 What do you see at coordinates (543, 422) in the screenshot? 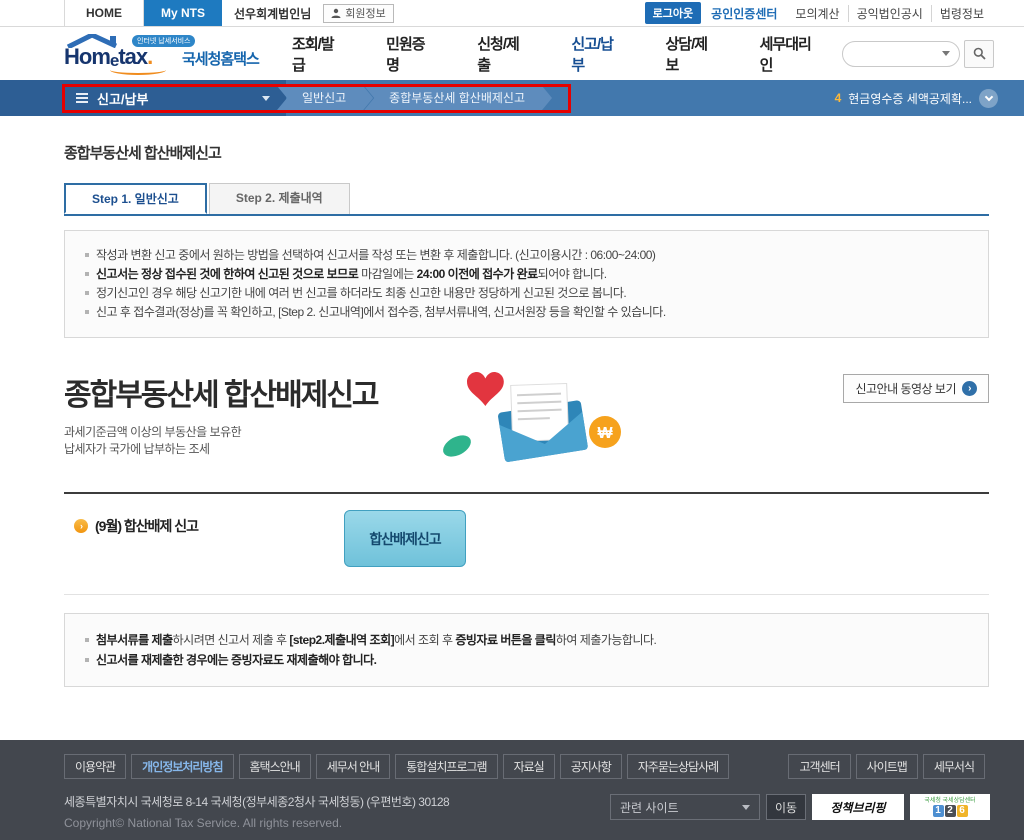
I see `envelope-icon` at bounding box center [543, 422].